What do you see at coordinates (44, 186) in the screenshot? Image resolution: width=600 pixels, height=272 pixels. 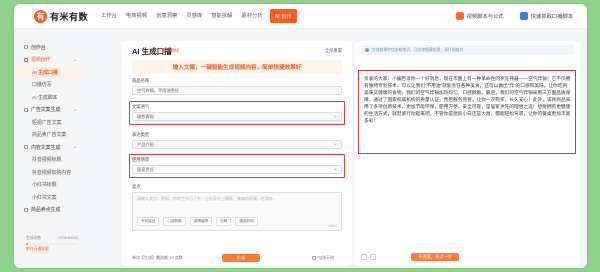 I see `sidebar-item-label: 小红书标题` at bounding box center [44, 186].